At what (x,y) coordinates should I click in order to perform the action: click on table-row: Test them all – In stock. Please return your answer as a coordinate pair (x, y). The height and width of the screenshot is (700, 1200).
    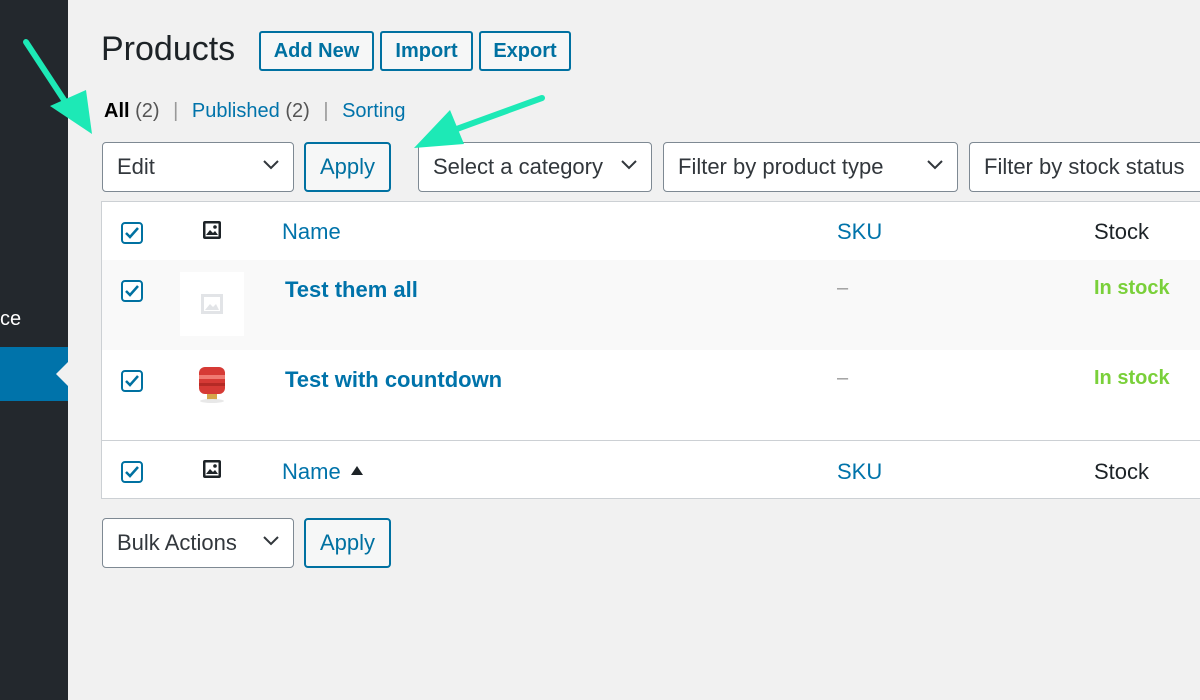
    Looking at the image, I should click on (651, 305).